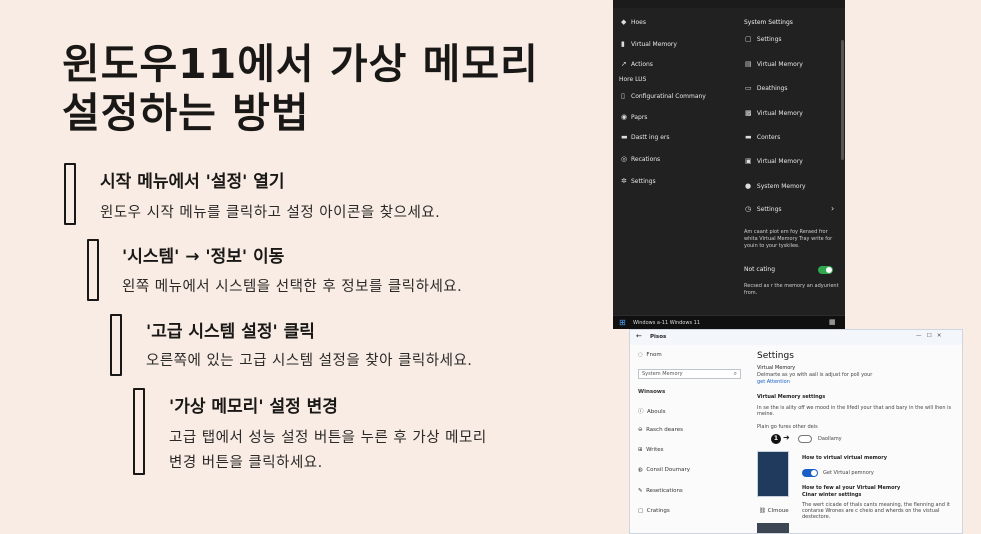  Describe the element at coordinates (332, 89) in the screenshot. I see `slide-title: 윈도우11에서 가상 메모리 설정하는 방법` at that location.